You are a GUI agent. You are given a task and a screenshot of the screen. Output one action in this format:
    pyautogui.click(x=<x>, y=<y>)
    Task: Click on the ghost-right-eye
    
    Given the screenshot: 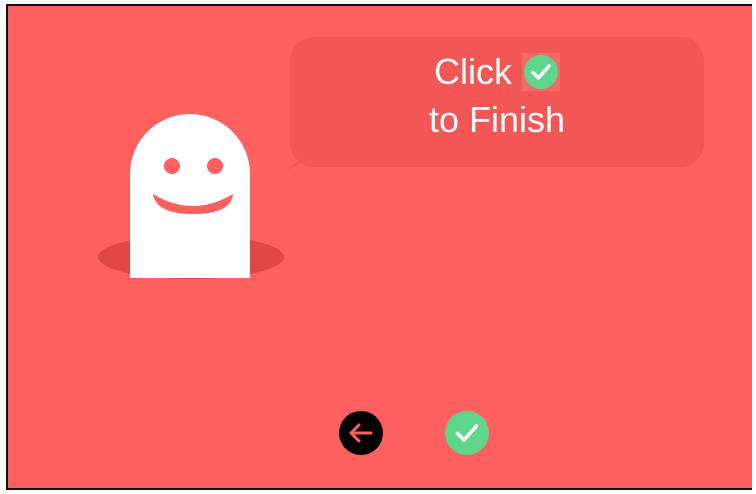 What is the action you would take?
    pyautogui.click(x=215, y=166)
    